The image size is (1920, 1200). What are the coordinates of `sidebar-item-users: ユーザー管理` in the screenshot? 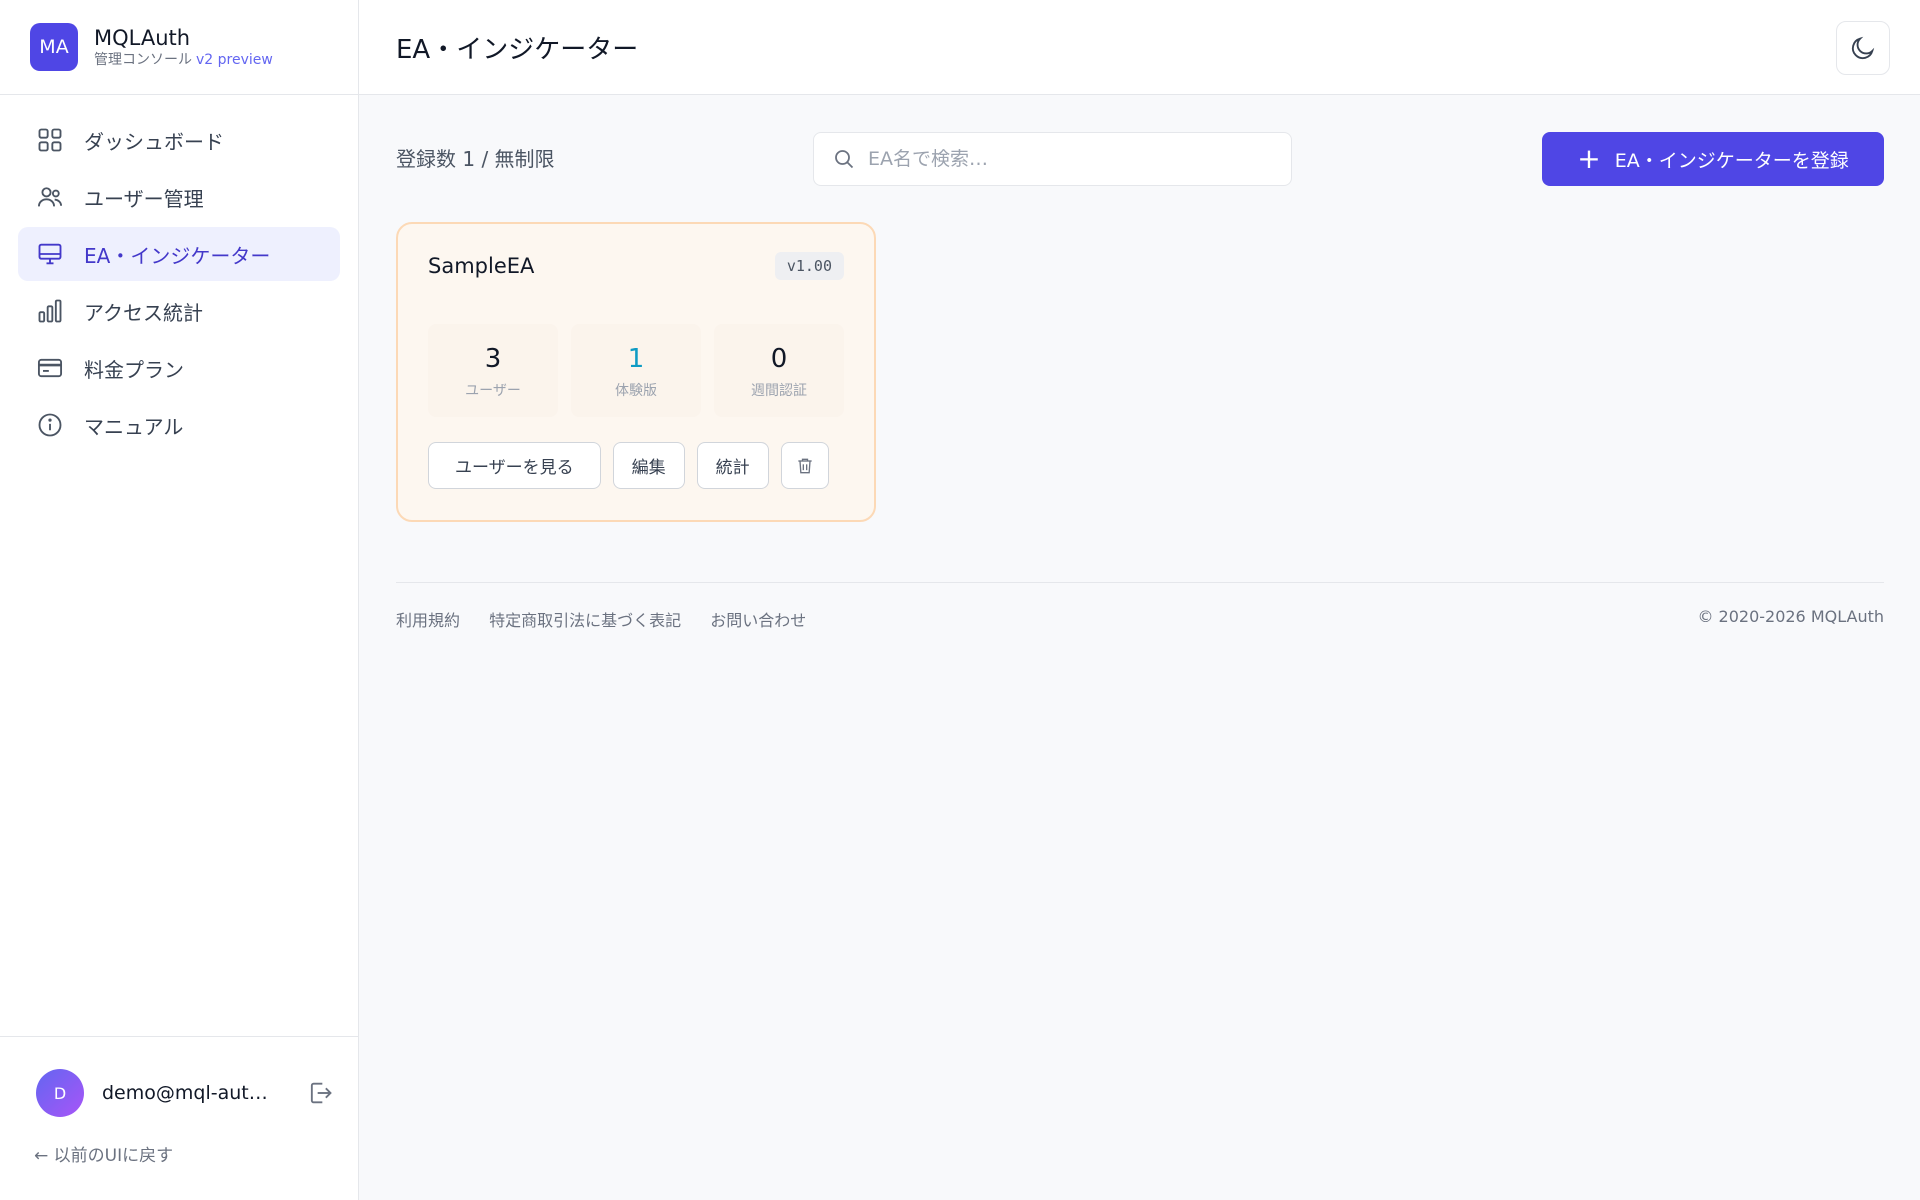 It's located at (179, 197).